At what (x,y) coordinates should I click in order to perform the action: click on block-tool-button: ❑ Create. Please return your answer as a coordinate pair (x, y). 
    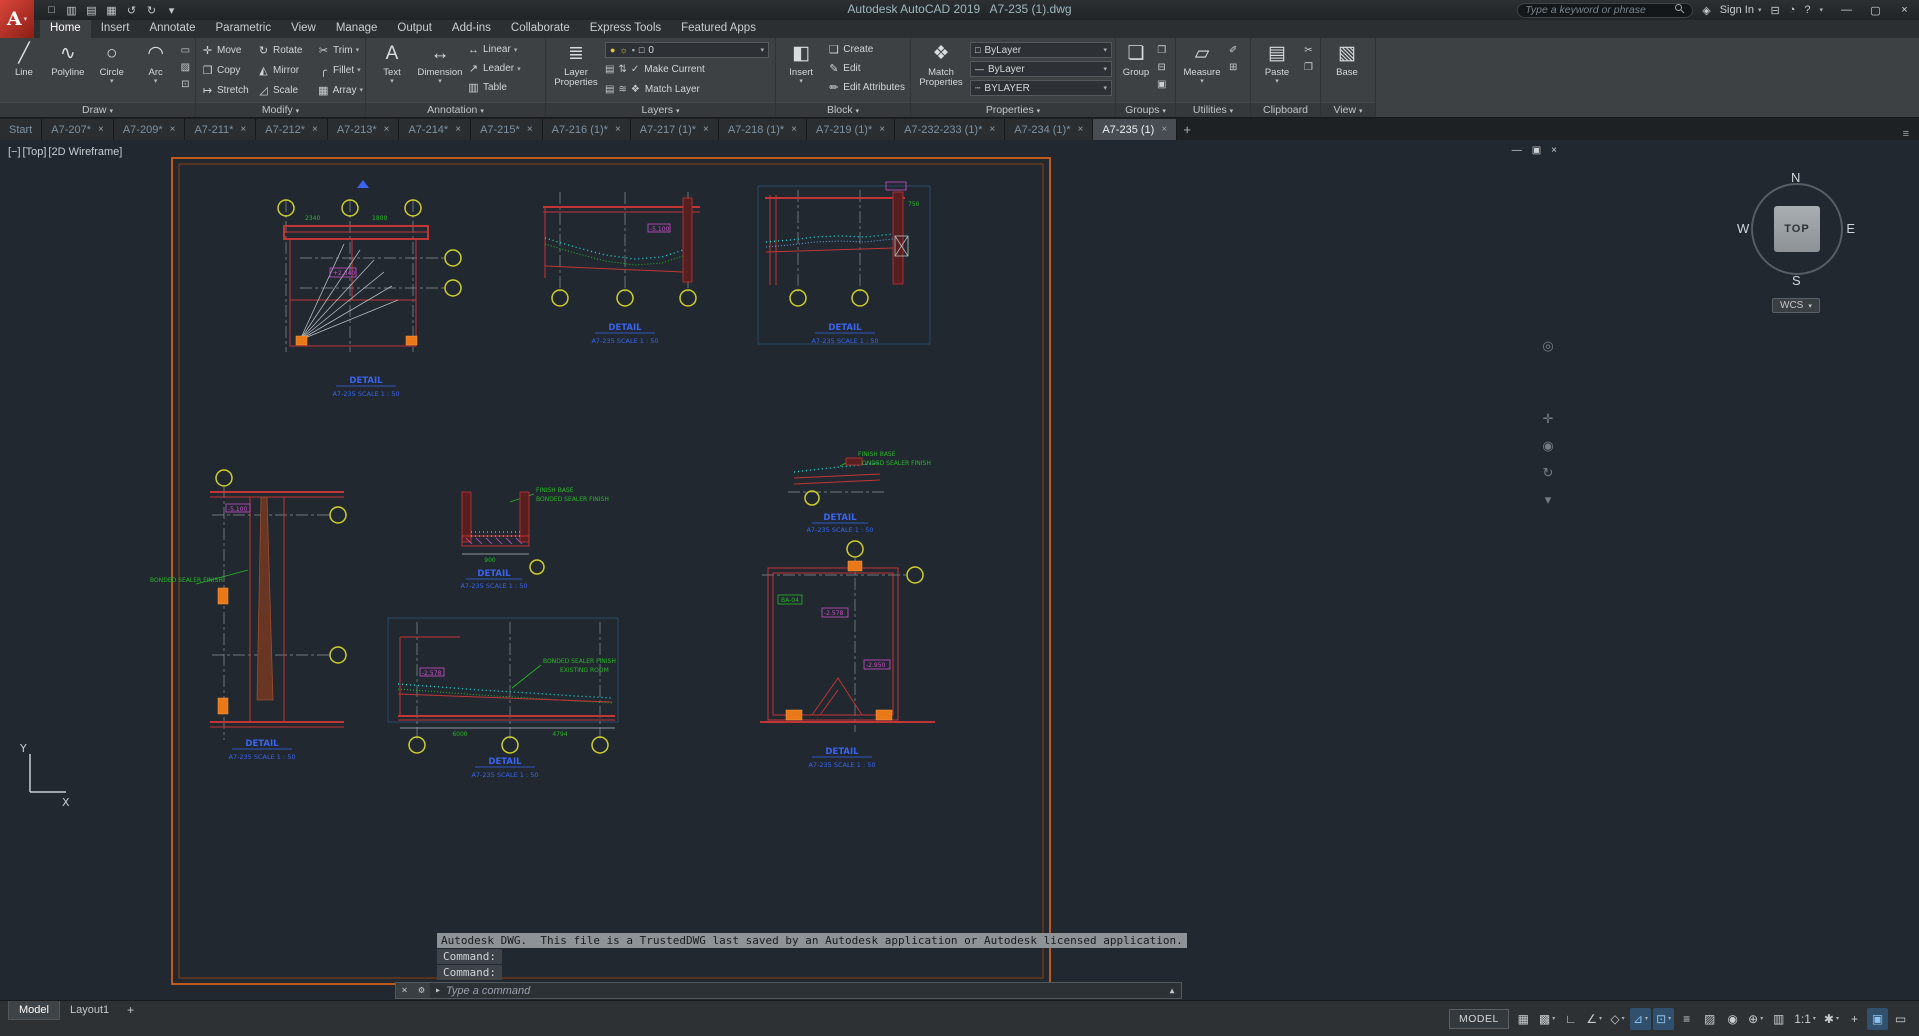
    Looking at the image, I should click on (866, 49).